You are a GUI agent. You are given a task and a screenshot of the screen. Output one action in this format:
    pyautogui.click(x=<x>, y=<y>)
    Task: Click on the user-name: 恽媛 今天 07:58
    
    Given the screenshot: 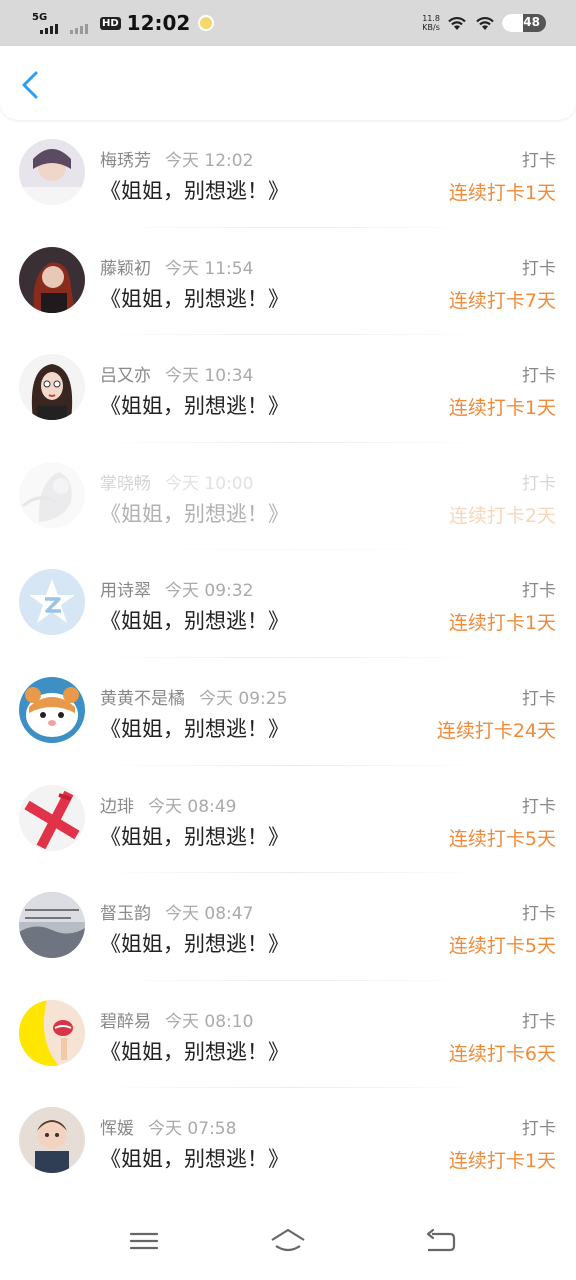 What is the action you would take?
    pyautogui.click(x=168, y=1129)
    